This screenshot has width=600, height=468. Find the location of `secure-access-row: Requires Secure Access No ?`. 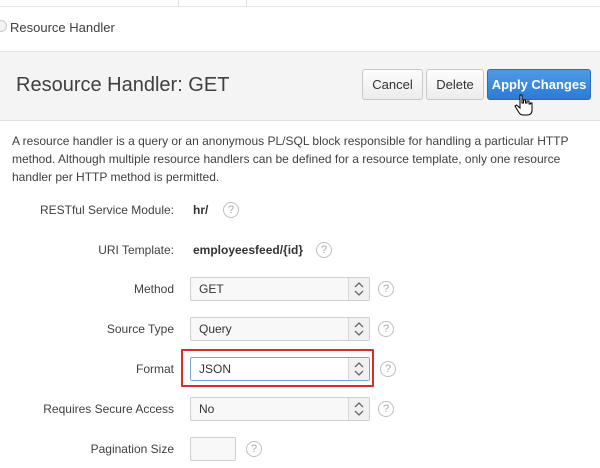

secure-access-row: Requires Secure Access No ? is located at coordinates (300, 409).